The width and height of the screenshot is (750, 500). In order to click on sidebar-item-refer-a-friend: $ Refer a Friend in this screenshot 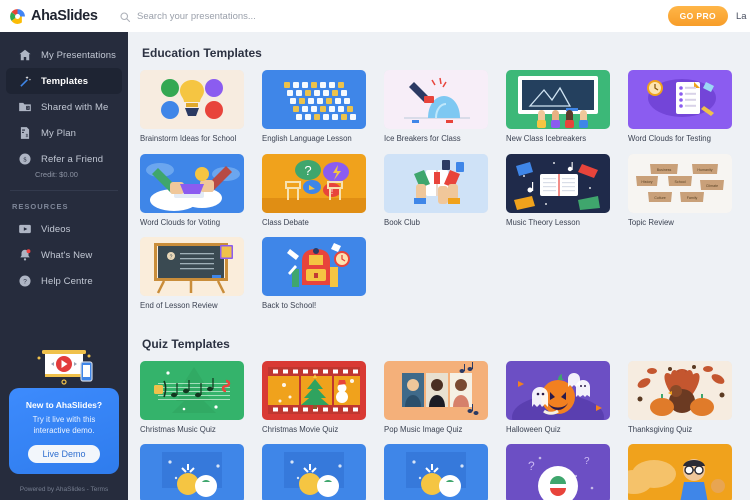, I will do `click(64, 159)`.